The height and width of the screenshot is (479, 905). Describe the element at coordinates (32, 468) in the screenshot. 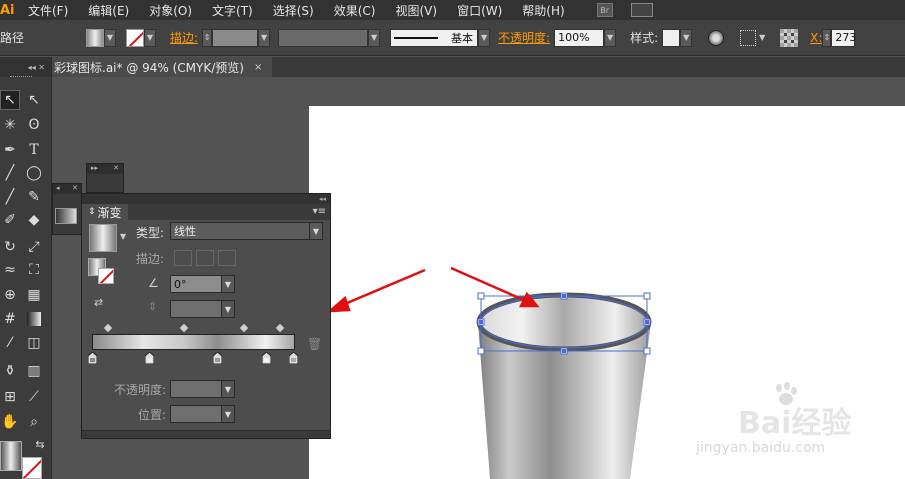

I see `stroke-color-box` at that location.